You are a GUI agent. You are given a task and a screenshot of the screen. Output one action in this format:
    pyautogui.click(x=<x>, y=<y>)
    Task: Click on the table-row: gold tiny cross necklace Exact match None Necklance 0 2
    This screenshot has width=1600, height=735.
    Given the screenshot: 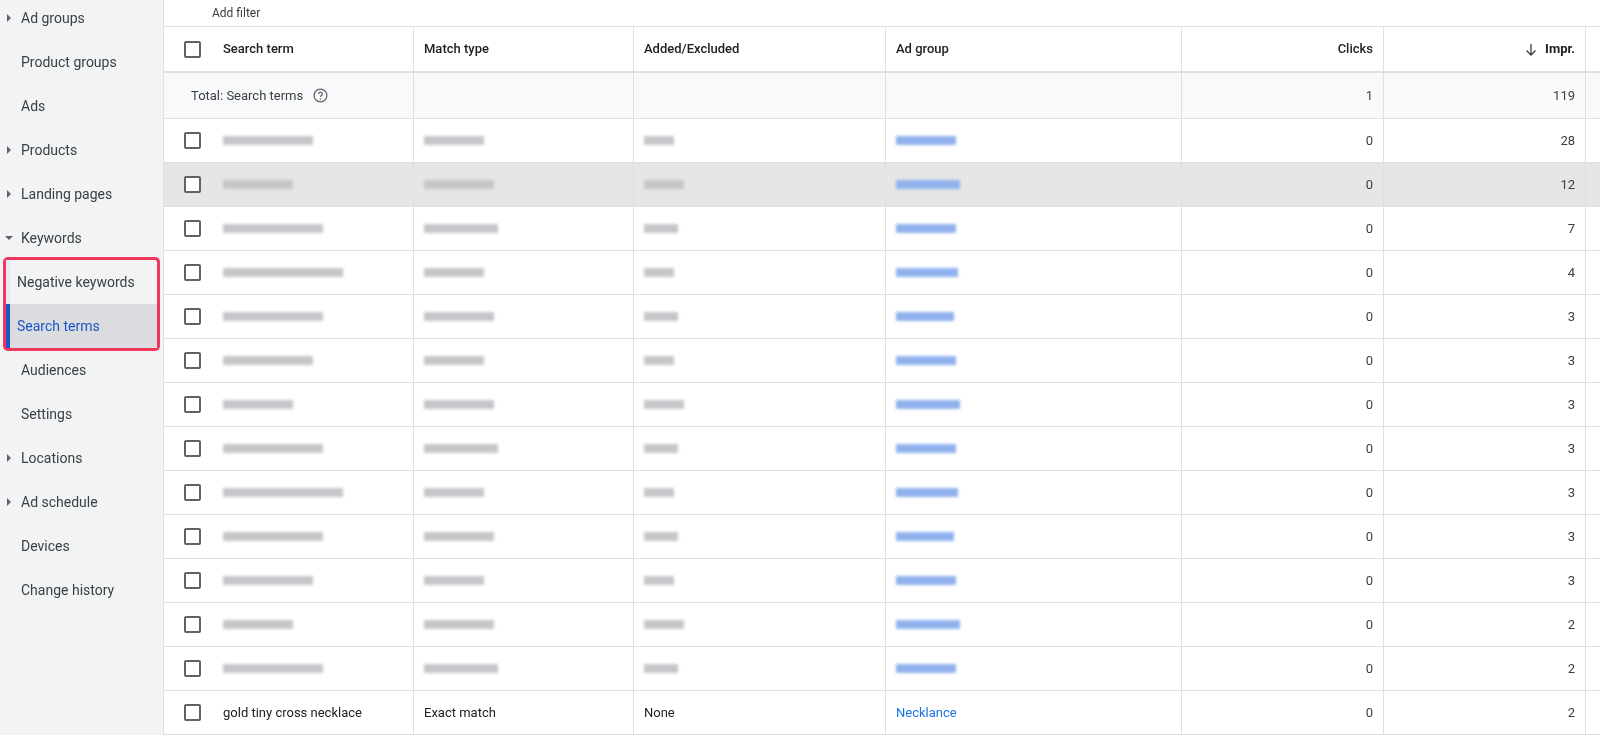 What is the action you would take?
    pyautogui.click(x=881, y=713)
    